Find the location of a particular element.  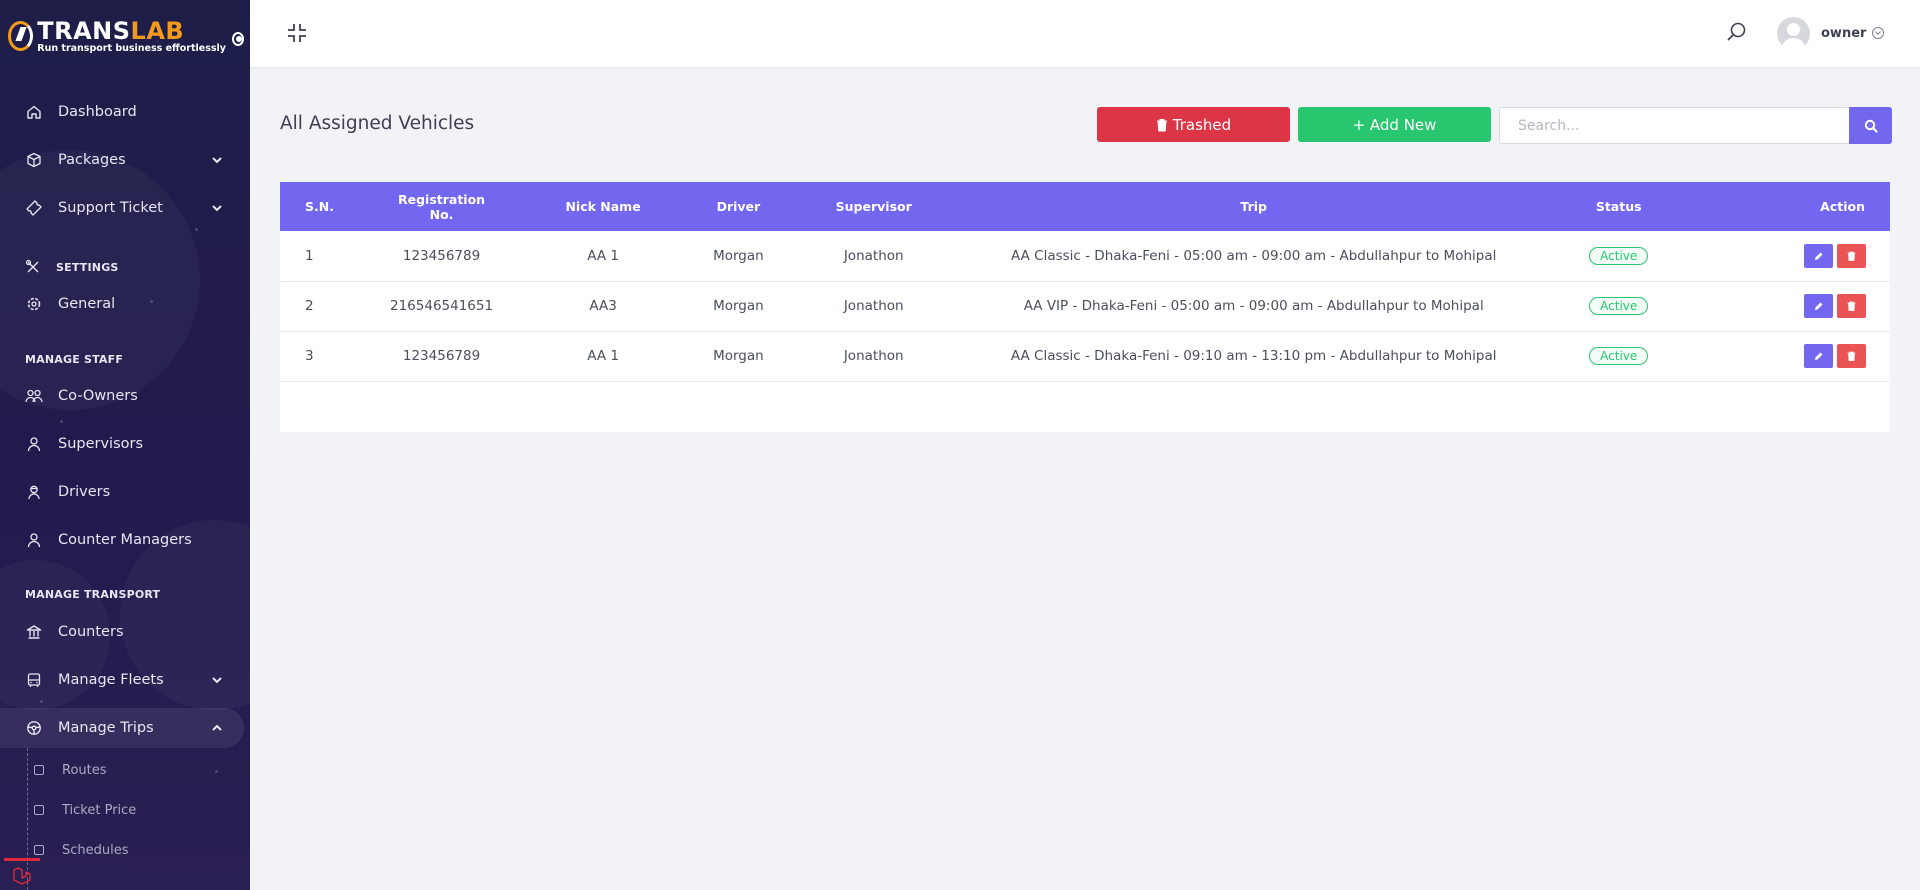

section-label: SETTINGS is located at coordinates (87, 267).